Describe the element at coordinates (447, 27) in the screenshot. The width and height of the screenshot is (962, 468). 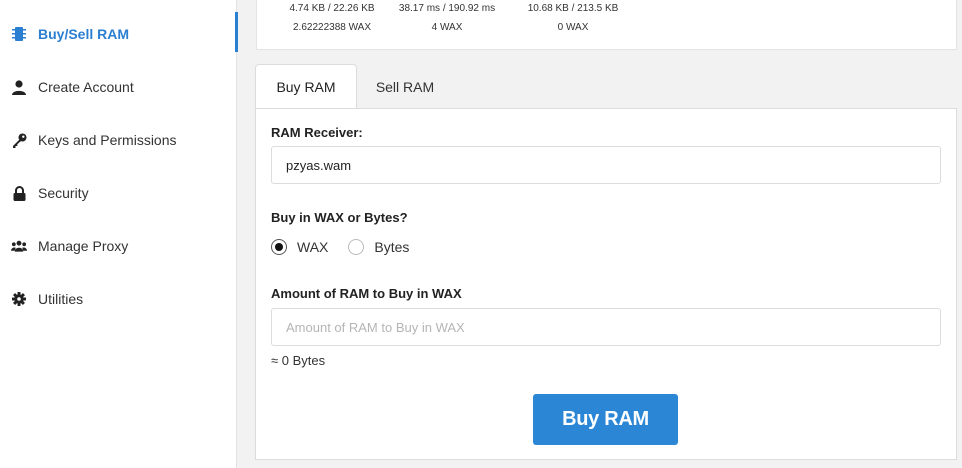
I see `cpu-value: 4 WAX` at that location.